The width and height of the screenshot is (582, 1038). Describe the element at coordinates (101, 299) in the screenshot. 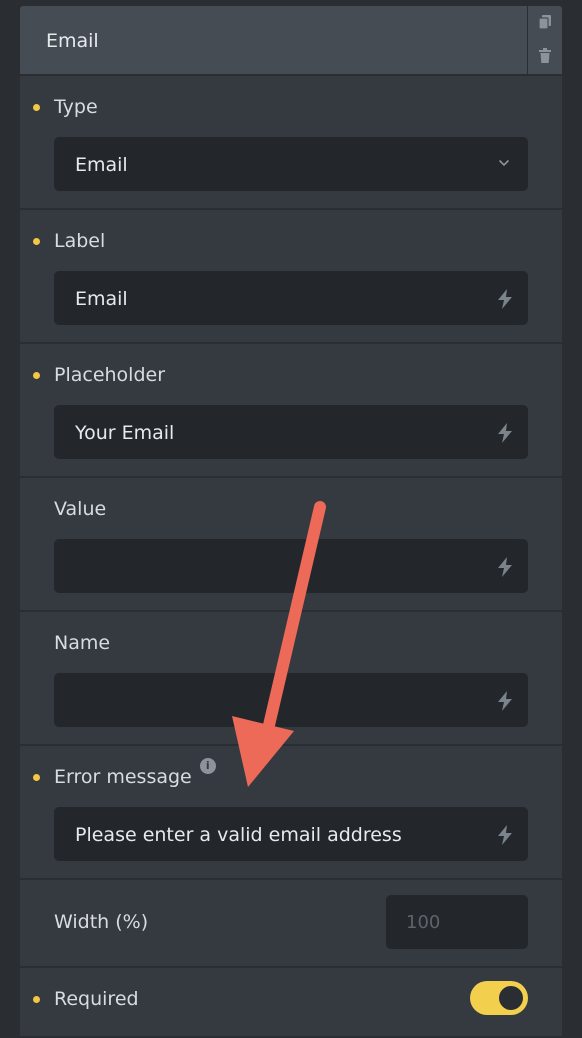

I see `label-input-value: Email` at that location.